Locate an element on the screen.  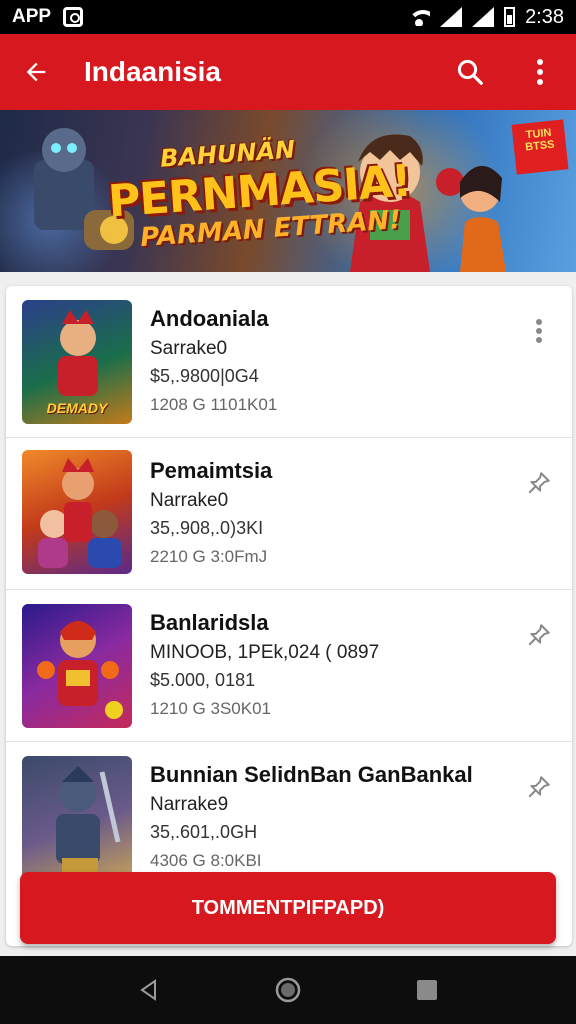
search-icon is located at coordinates (470, 72).